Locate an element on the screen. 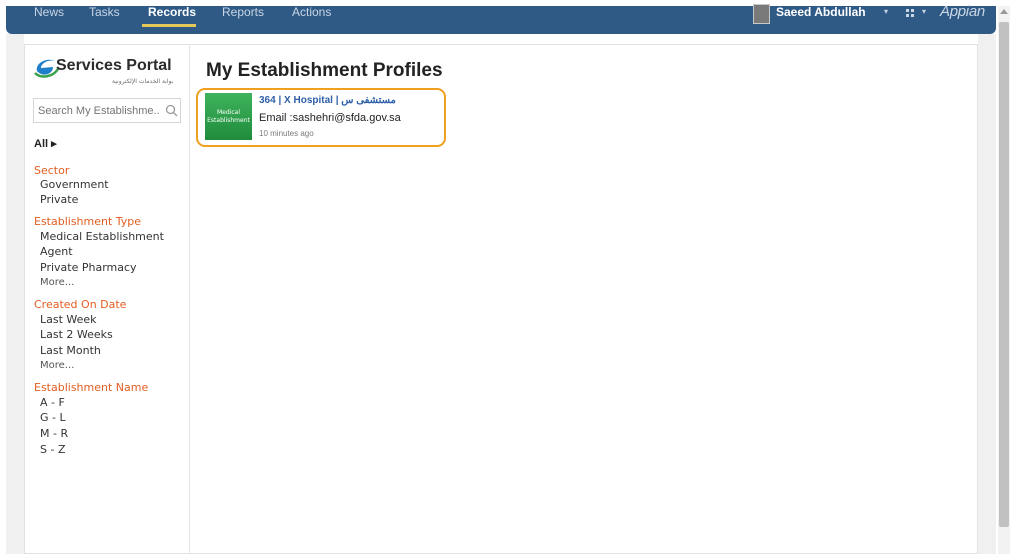 The image size is (1010, 554). nav-reports: Reports is located at coordinates (243, 12).